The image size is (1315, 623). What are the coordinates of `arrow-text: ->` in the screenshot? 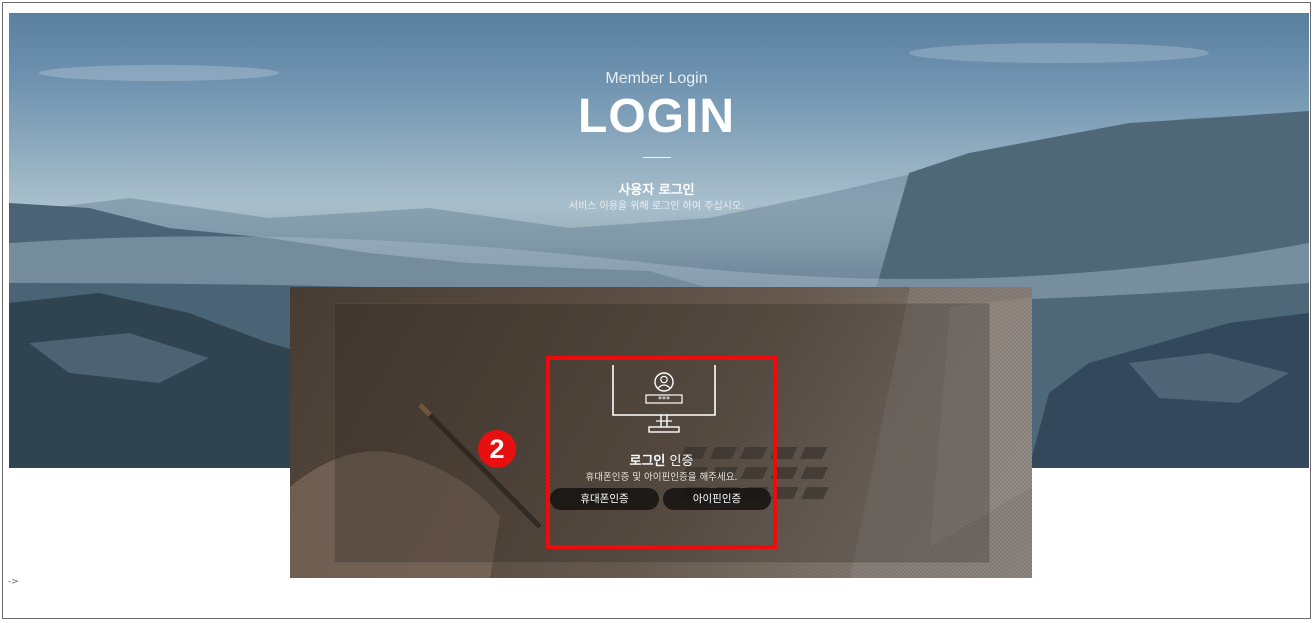 It's located at (13, 582).